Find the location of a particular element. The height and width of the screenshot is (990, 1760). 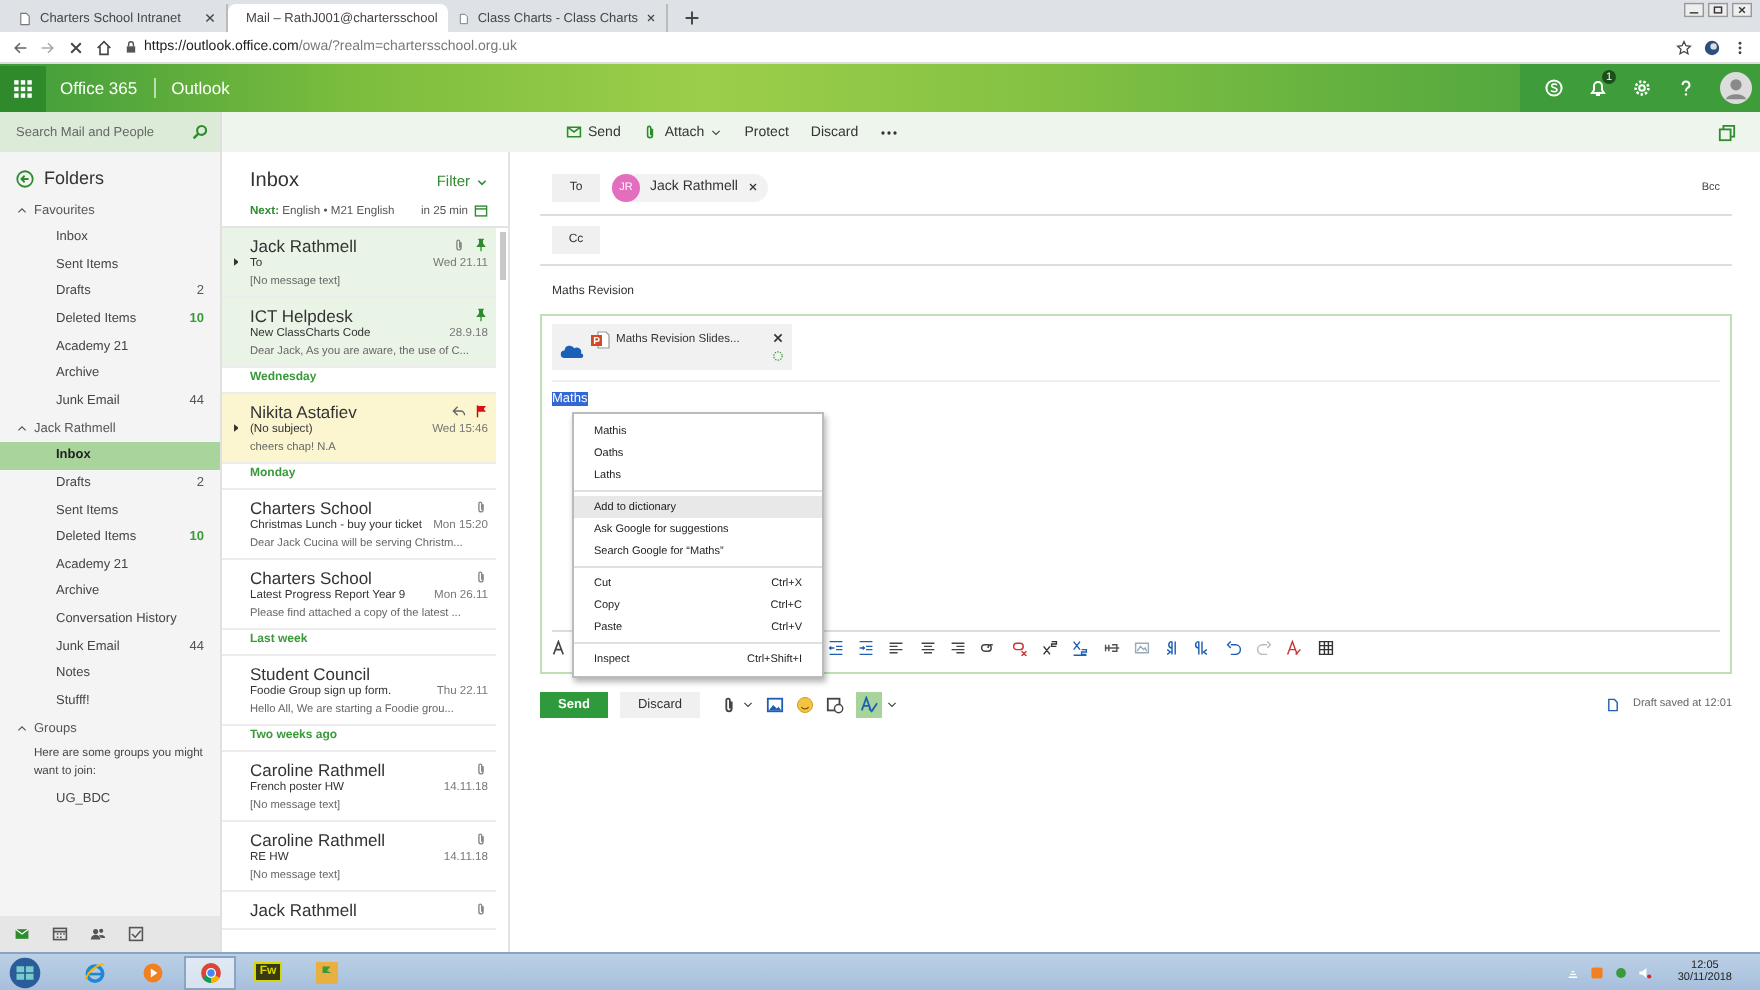

presentation-file-icon is located at coordinates (600, 340).